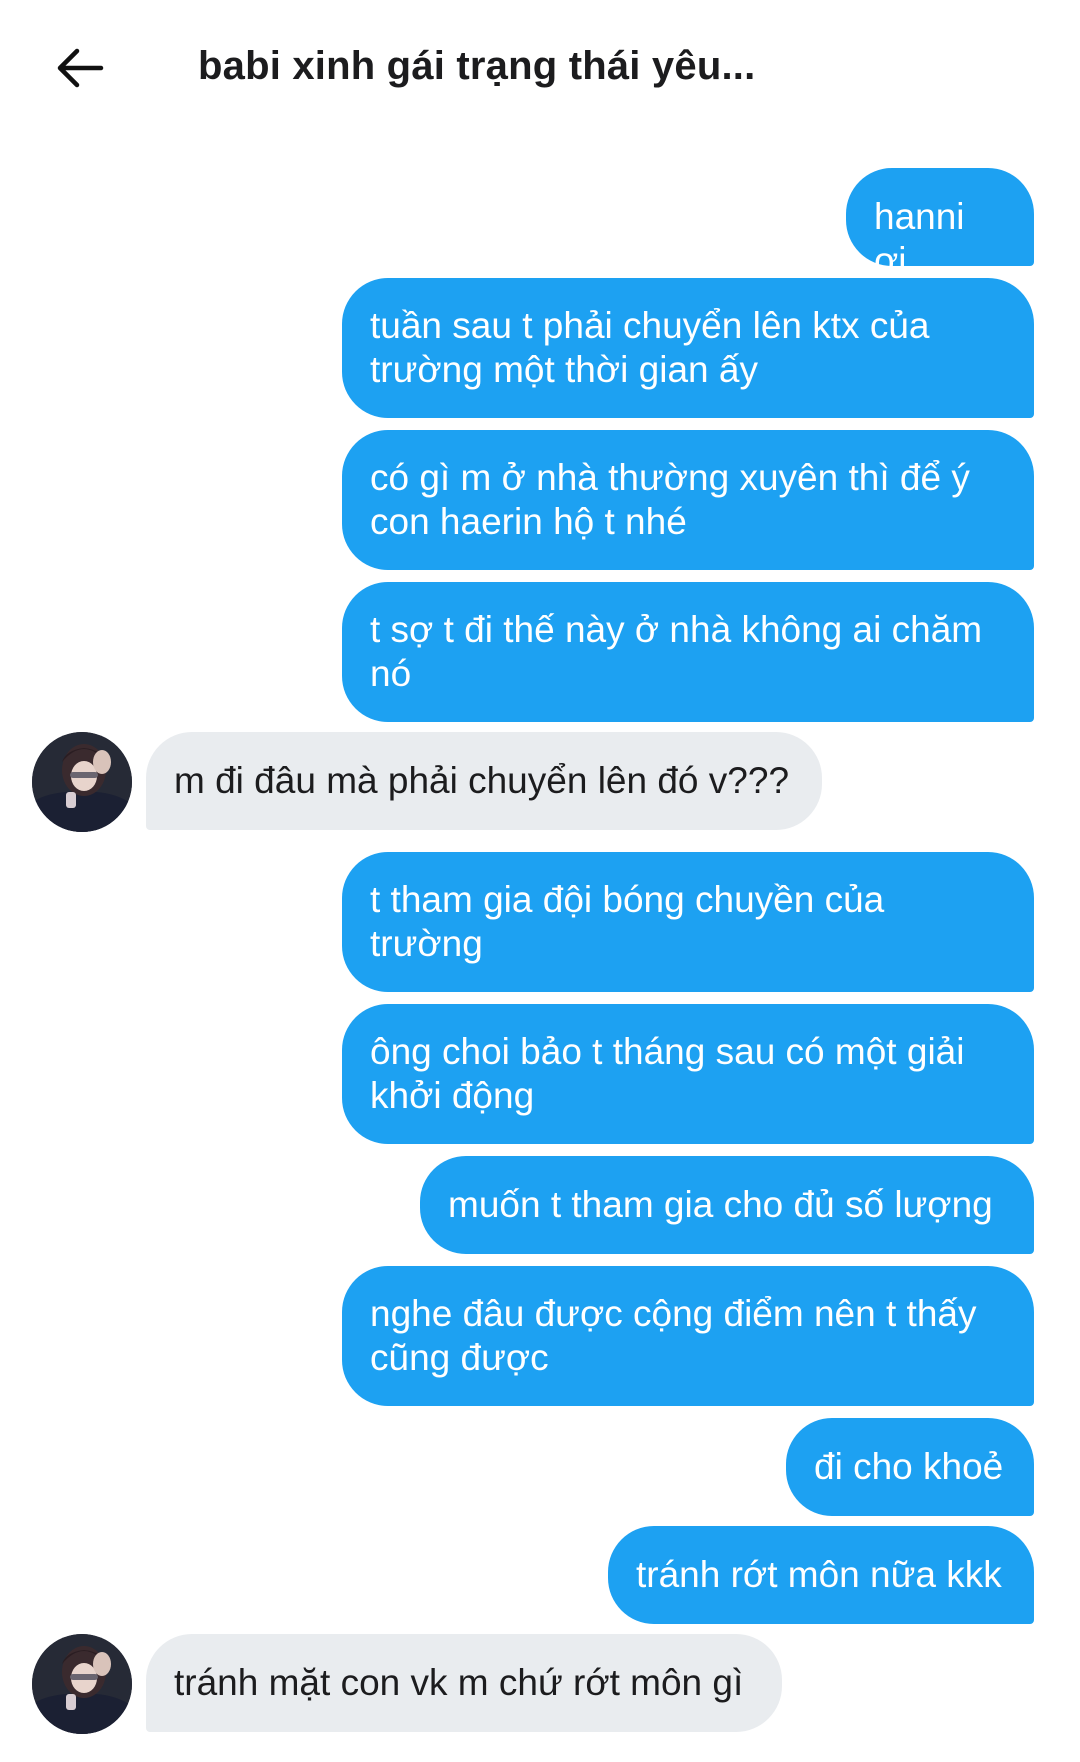  Describe the element at coordinates (464, 1683) in the screenshot. I see `message-bubble-received: tránh mặt con vk m chứ rớt môn gì` at that location.